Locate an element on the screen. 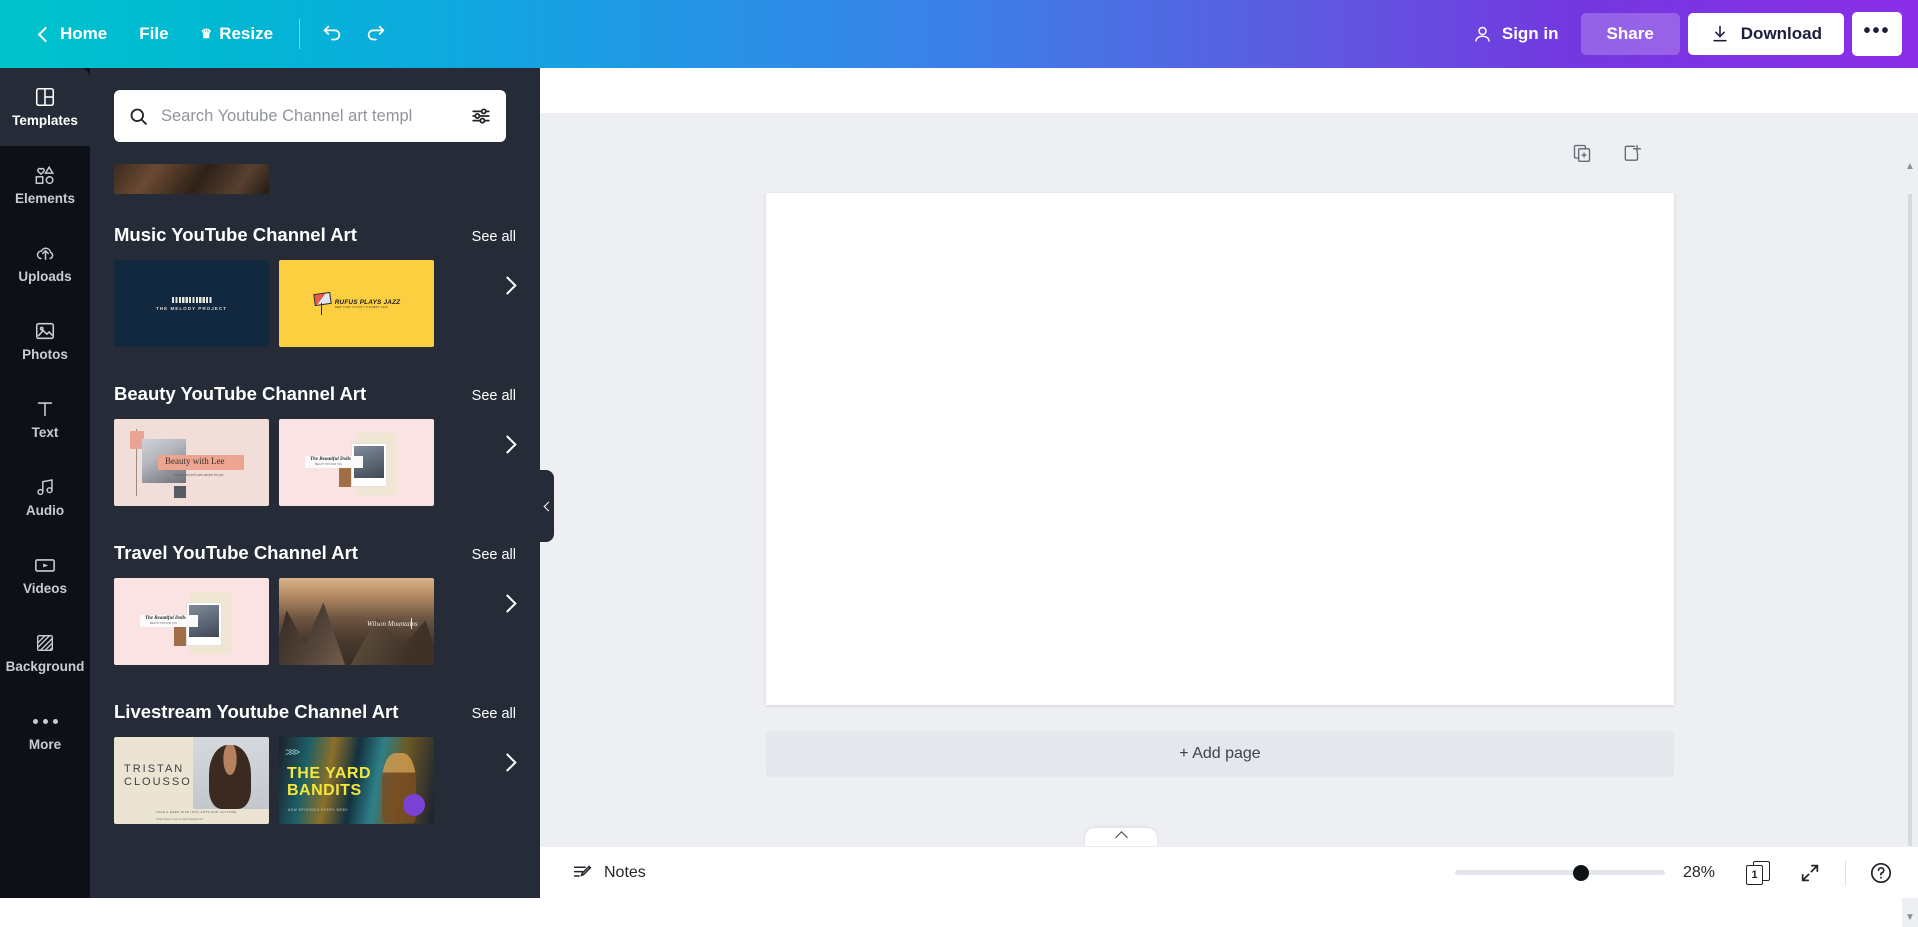 The image size is (1918, 927). scroll-spacer is located at coordinates (315, 879).